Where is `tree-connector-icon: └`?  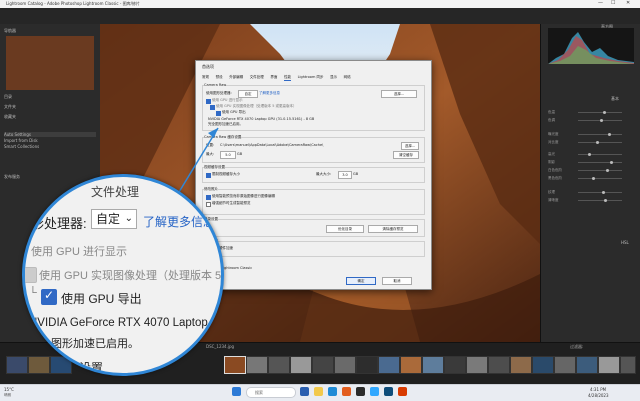
tree-connector-icon: └ is located at coordinates (33, 293).